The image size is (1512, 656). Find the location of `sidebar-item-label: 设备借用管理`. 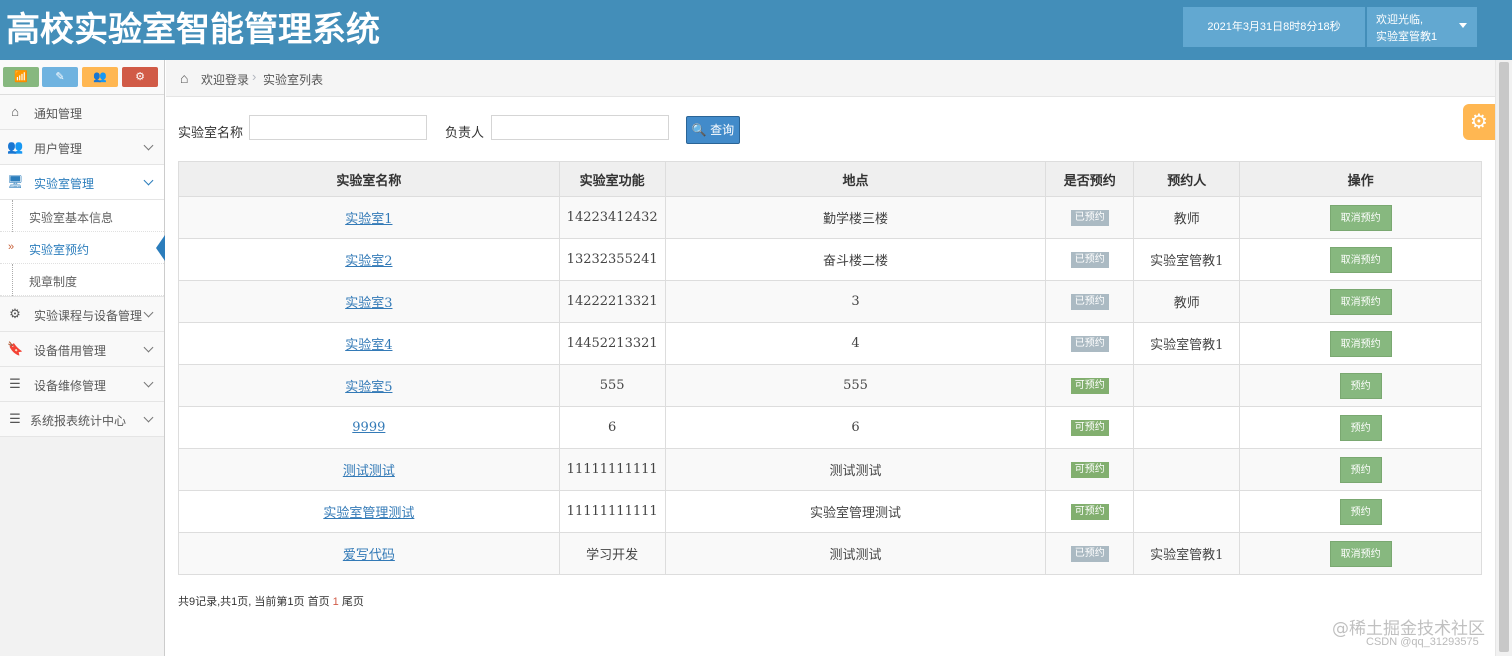

sidebar-item-label: 设备借用管理 is located at coordinates (70, 351).